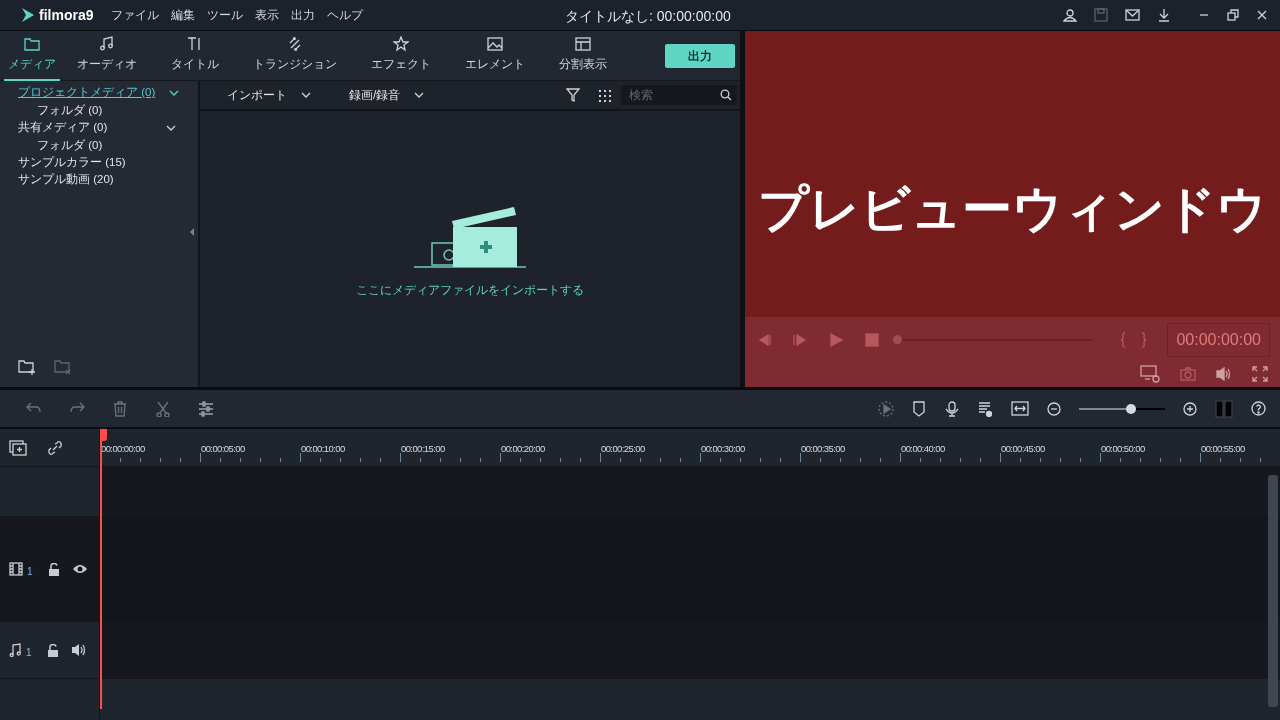  What do you see at coordinates (823, 449) in the screenshot?
I see `ruler-label: 00:00:35:00` at bounding box center [823, 449].